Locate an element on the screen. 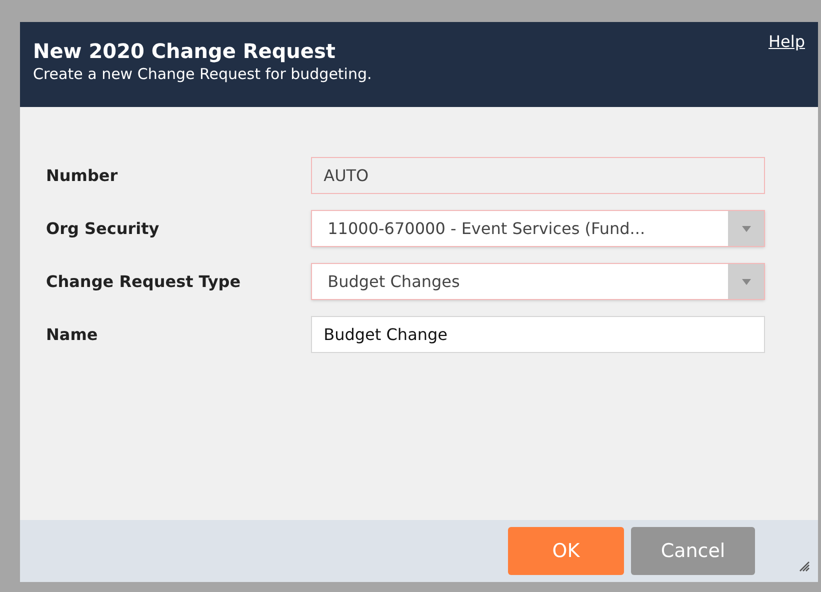 This screenshot has width=821, height=592. number-field: AUTO is located at coordinates (537, 175).